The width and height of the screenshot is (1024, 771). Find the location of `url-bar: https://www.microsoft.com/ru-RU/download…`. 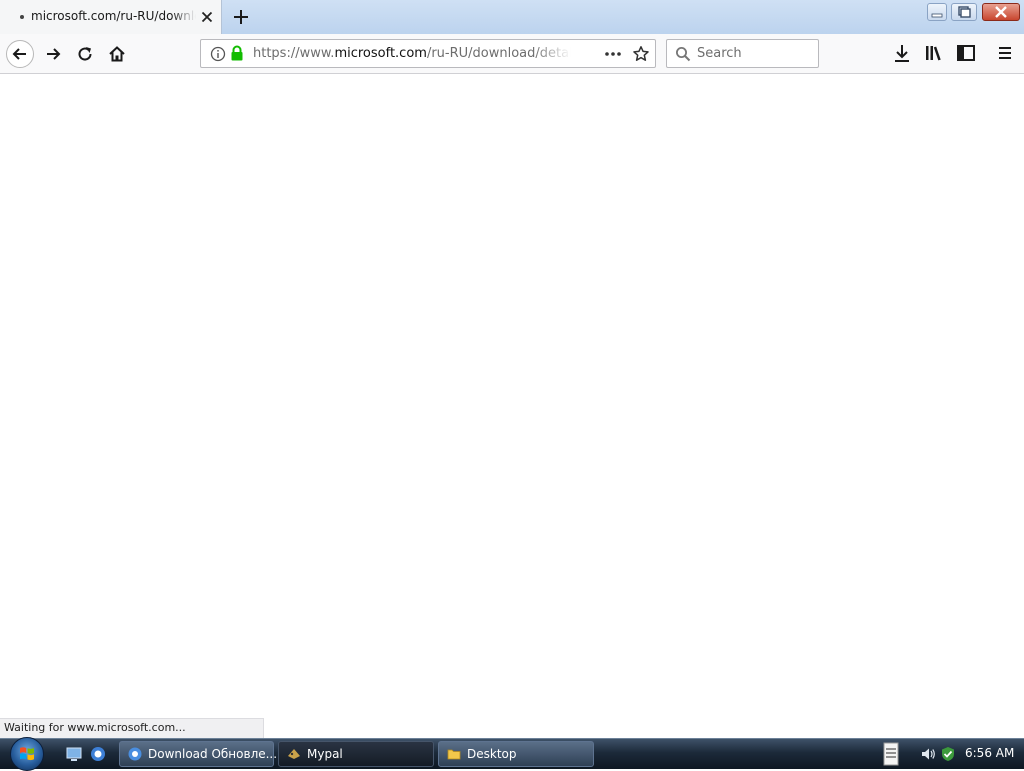

url-bar: https://www.microsoft.com/ru-RU/download… is located at coordinates (428, 53).